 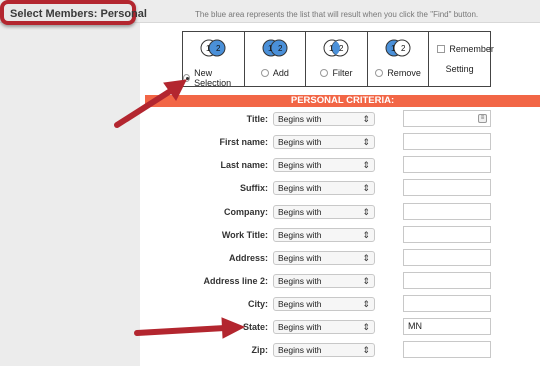 What do you see at coordinates (415, 326) in the screenshot?
I see `criteria-value: MN` at bounding box center [415, 326].